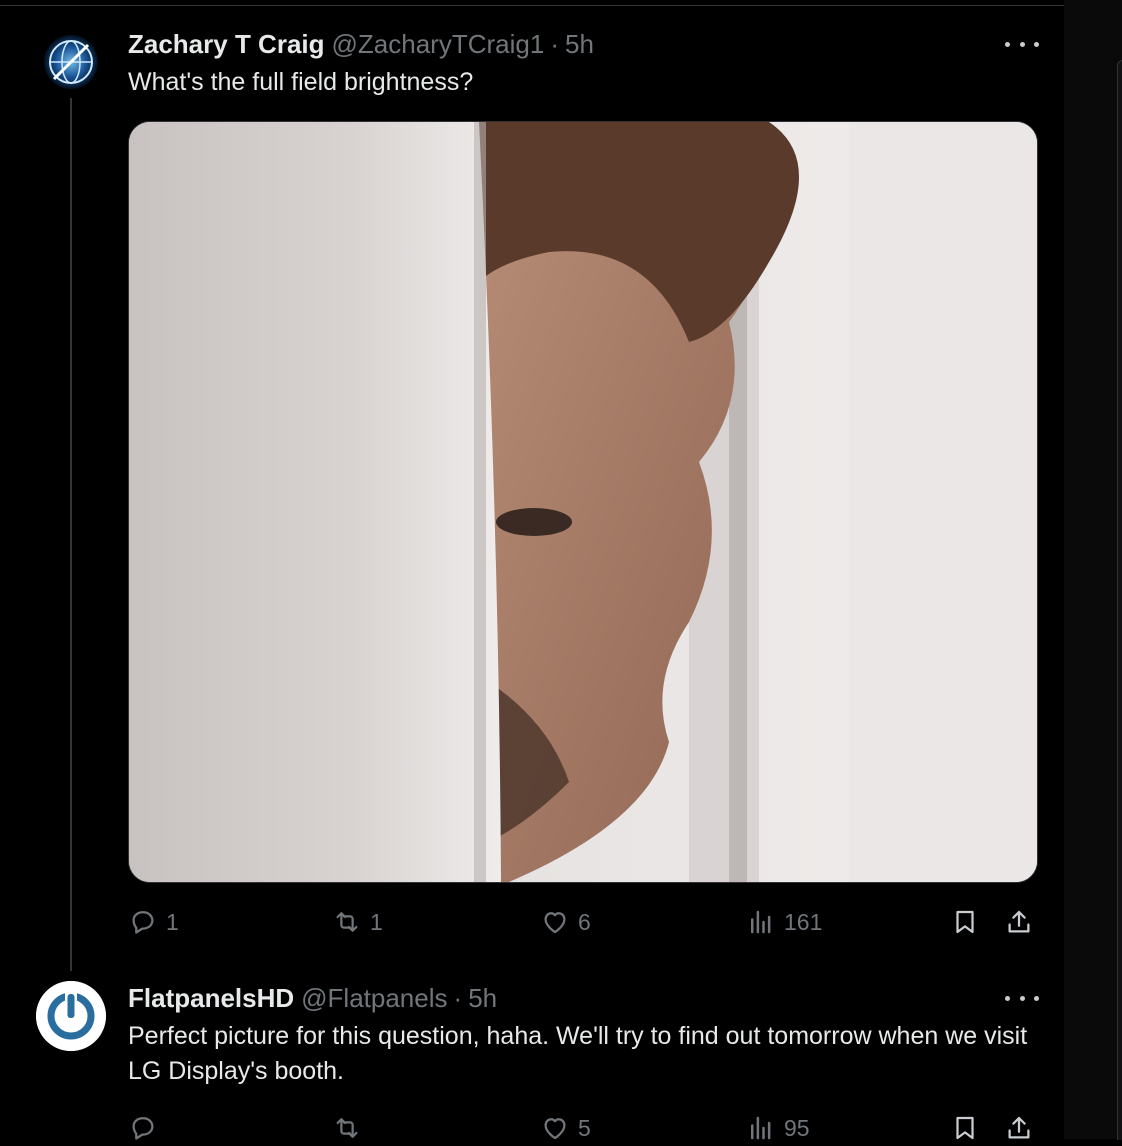  Describe the element at coordinates (211, 998) in the screenshot. I see `display-name: FlatpanelsHD` at that location.